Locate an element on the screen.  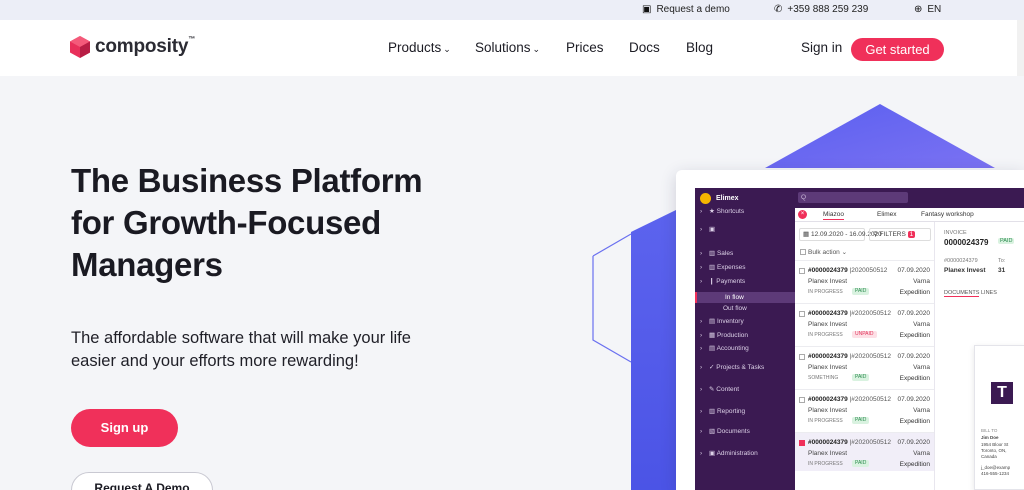
sidebar-item: › ▦ Production is located at coordinates (745, 335).